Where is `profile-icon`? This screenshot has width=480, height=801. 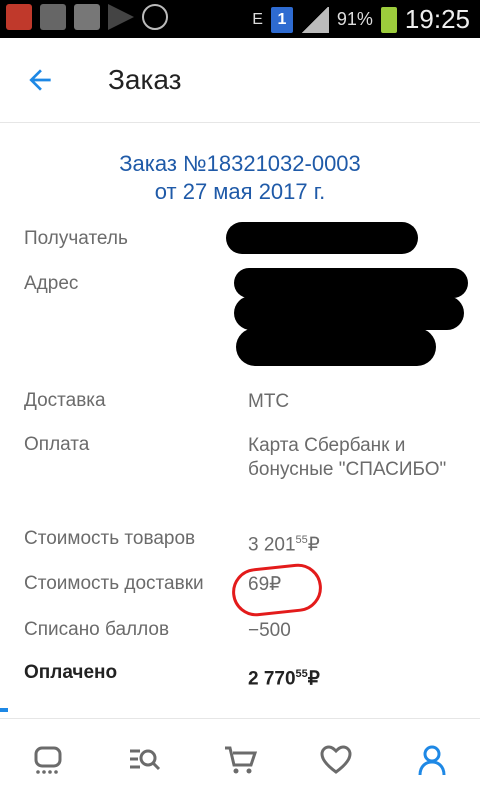
profile-icon is located at coordinates (432, 760).